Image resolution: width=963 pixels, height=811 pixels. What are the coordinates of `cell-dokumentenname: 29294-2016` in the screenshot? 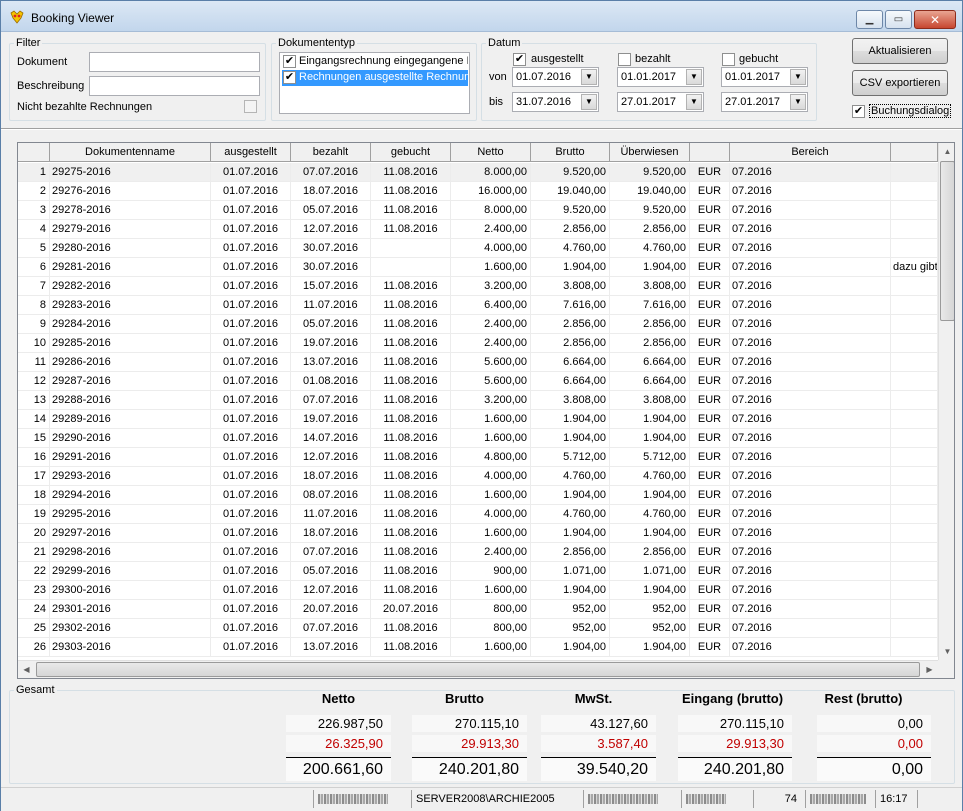 It's located at (130, 495).